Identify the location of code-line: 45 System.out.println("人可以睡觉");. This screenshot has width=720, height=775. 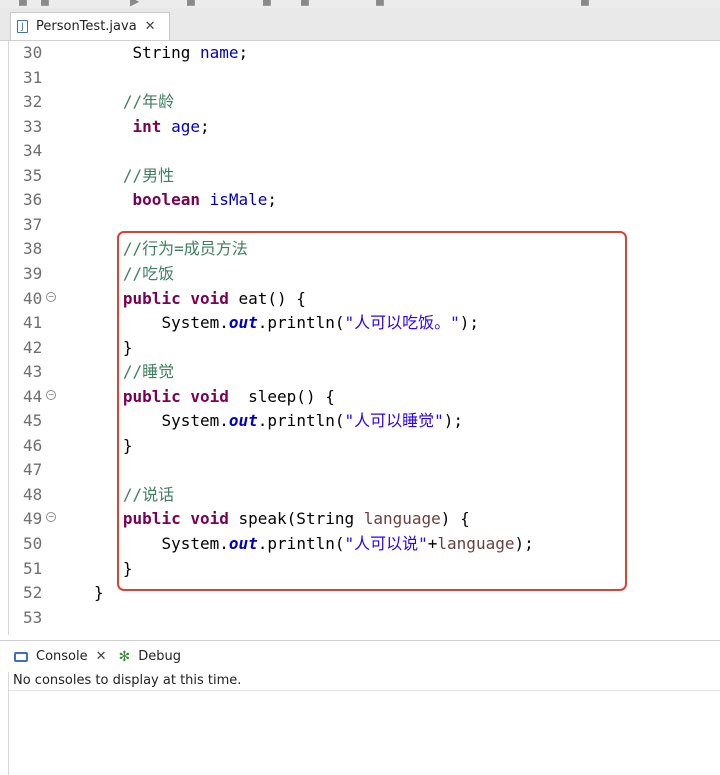
(364, 421).